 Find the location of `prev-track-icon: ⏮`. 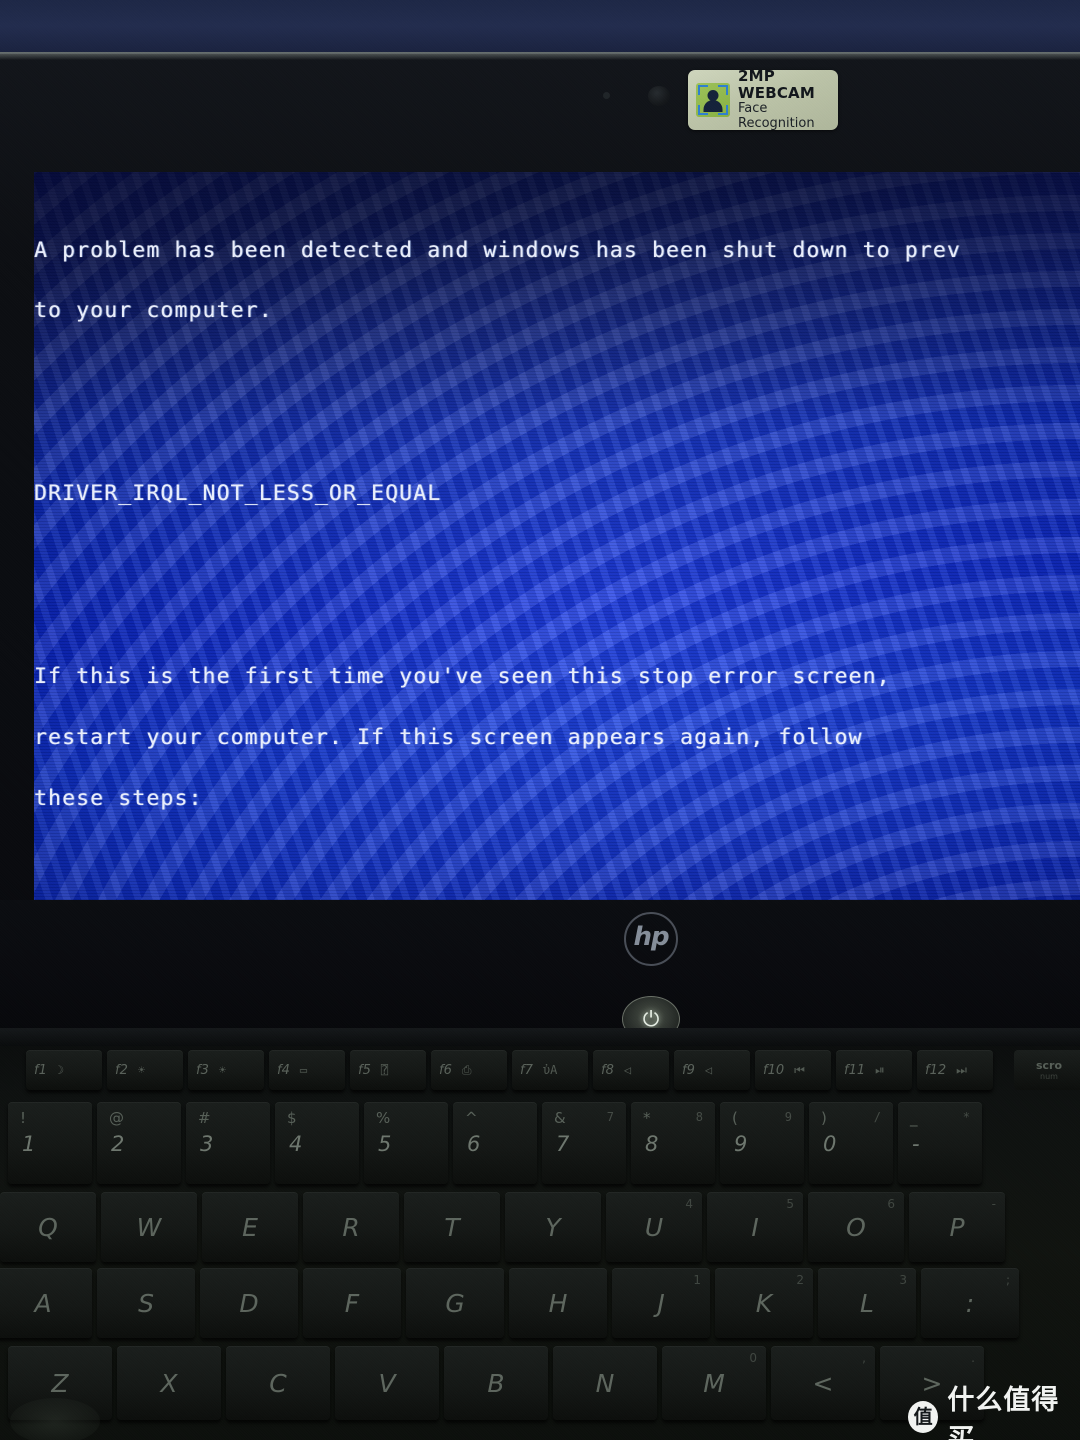

prev-track-icon: ⏮ is located at coordinates (799, 1069).